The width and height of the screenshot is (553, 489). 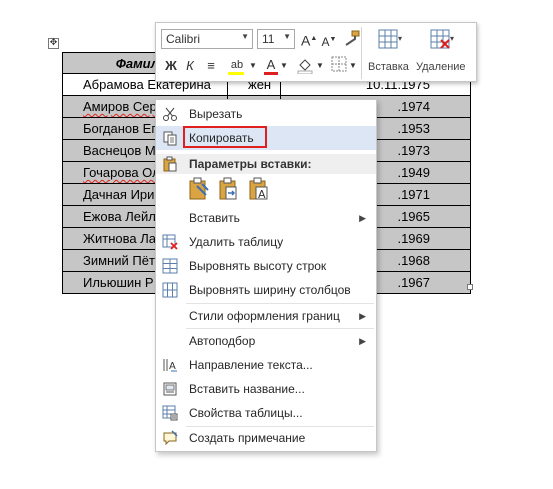 What do you see at coordinates (441, 67) in the screenshot?
I see `delete-label: Удаление` at bounding box center [441, 67].